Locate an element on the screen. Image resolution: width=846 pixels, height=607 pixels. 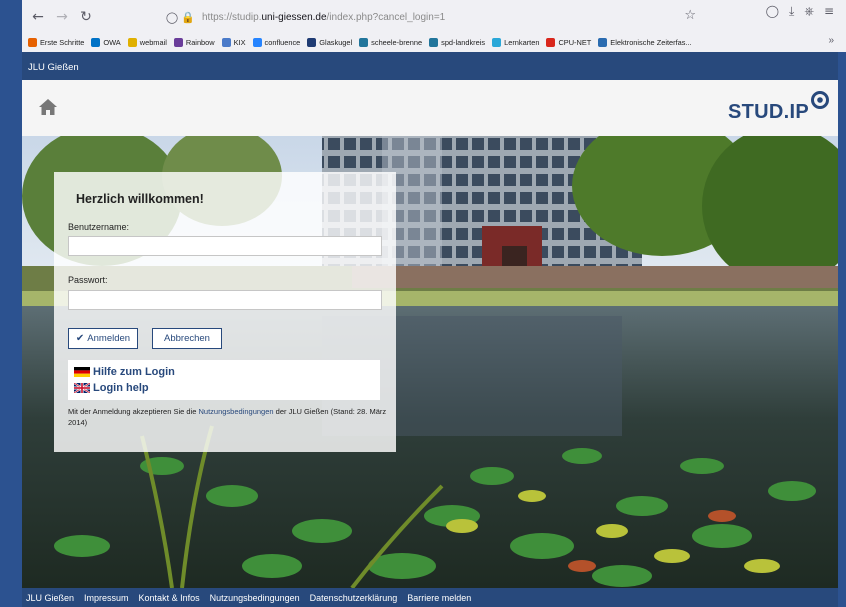
footer-link: Barriere melden is located at coordinates (439, 598).